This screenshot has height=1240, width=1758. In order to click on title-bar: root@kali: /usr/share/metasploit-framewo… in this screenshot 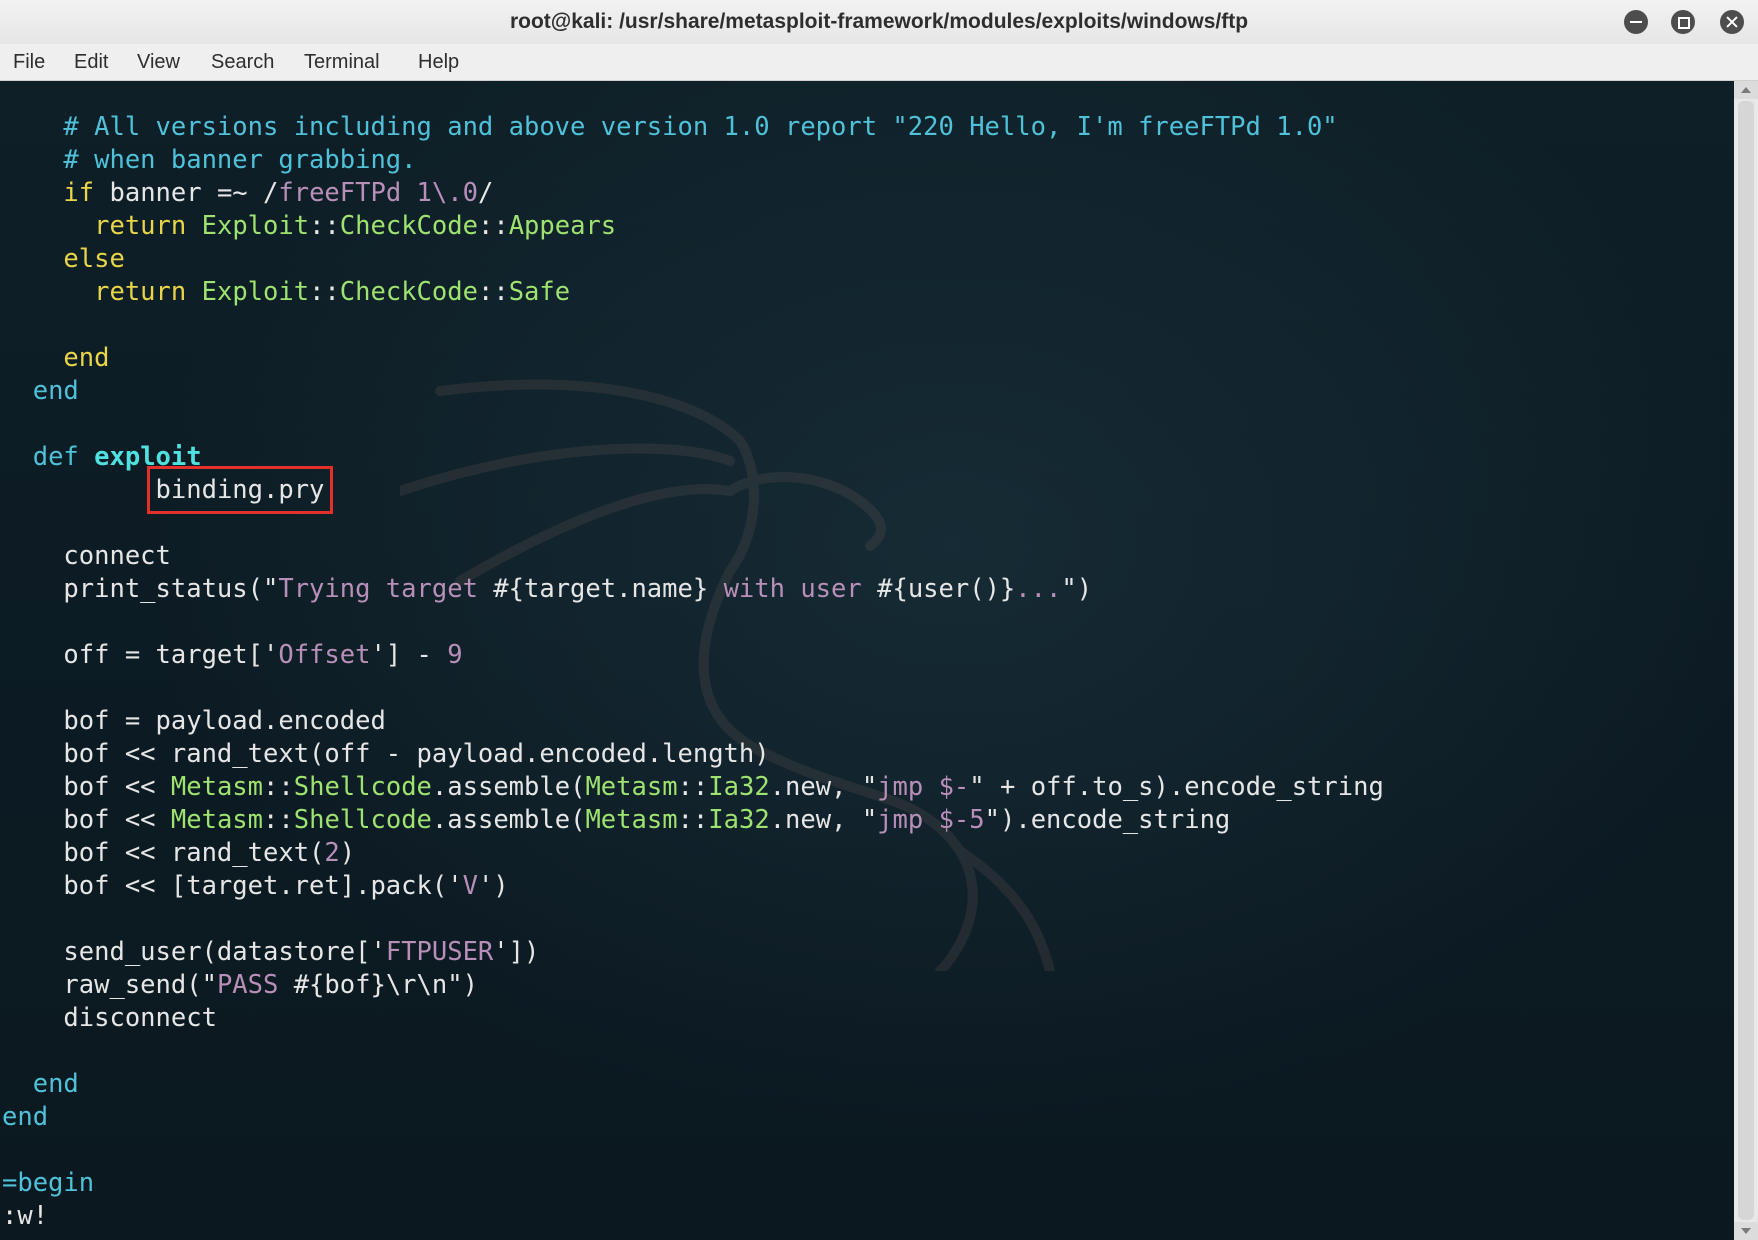, I will do `click(879, 22)`.